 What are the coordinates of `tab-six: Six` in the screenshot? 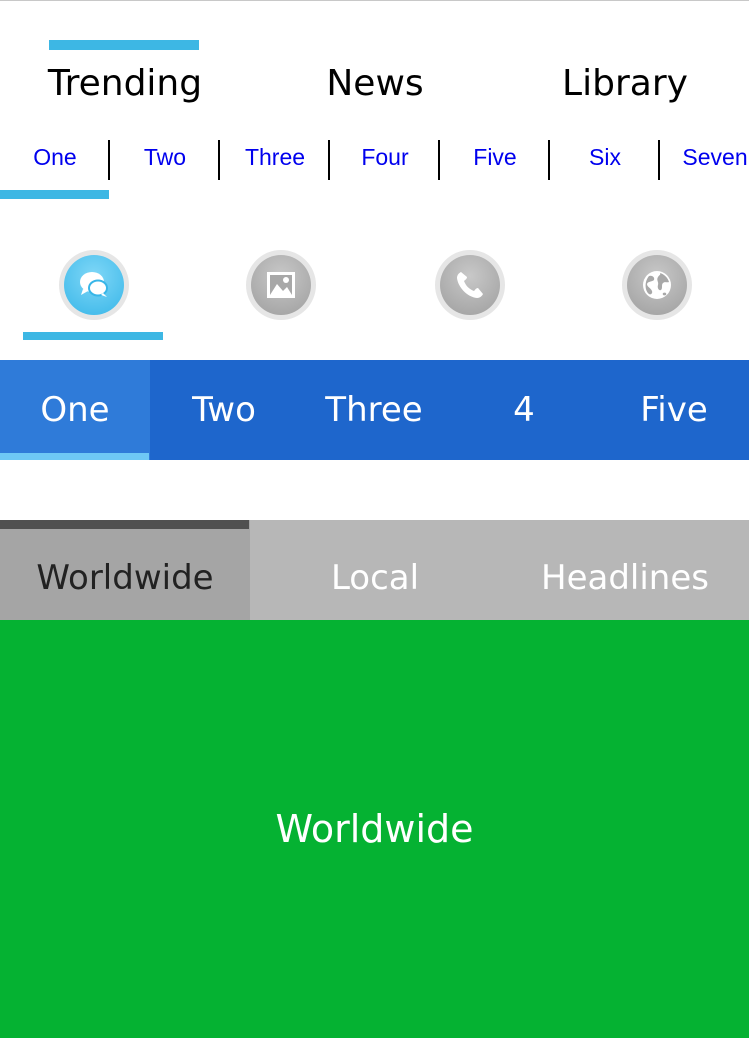 It's located at (605, 165).